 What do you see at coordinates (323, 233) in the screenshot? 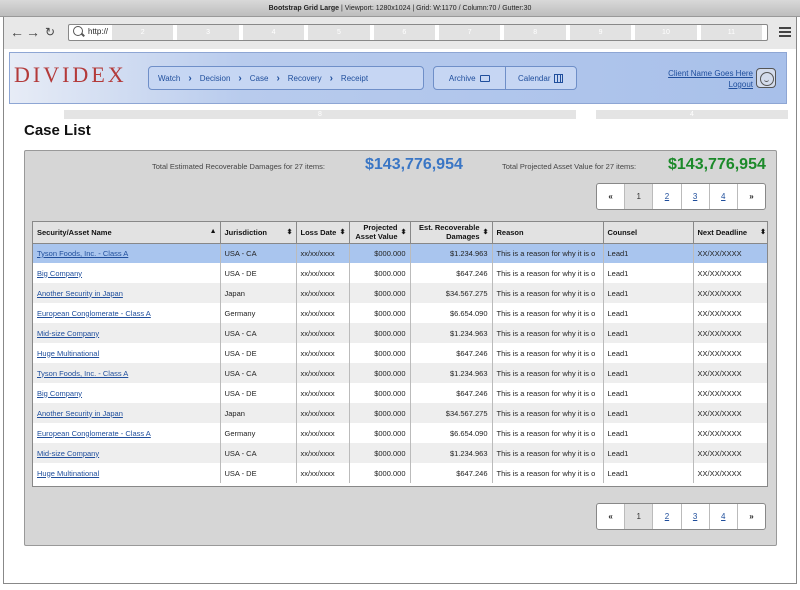
I see `col-header-loss-date: Loss Date ⬍` at bounding box center [323, 233].